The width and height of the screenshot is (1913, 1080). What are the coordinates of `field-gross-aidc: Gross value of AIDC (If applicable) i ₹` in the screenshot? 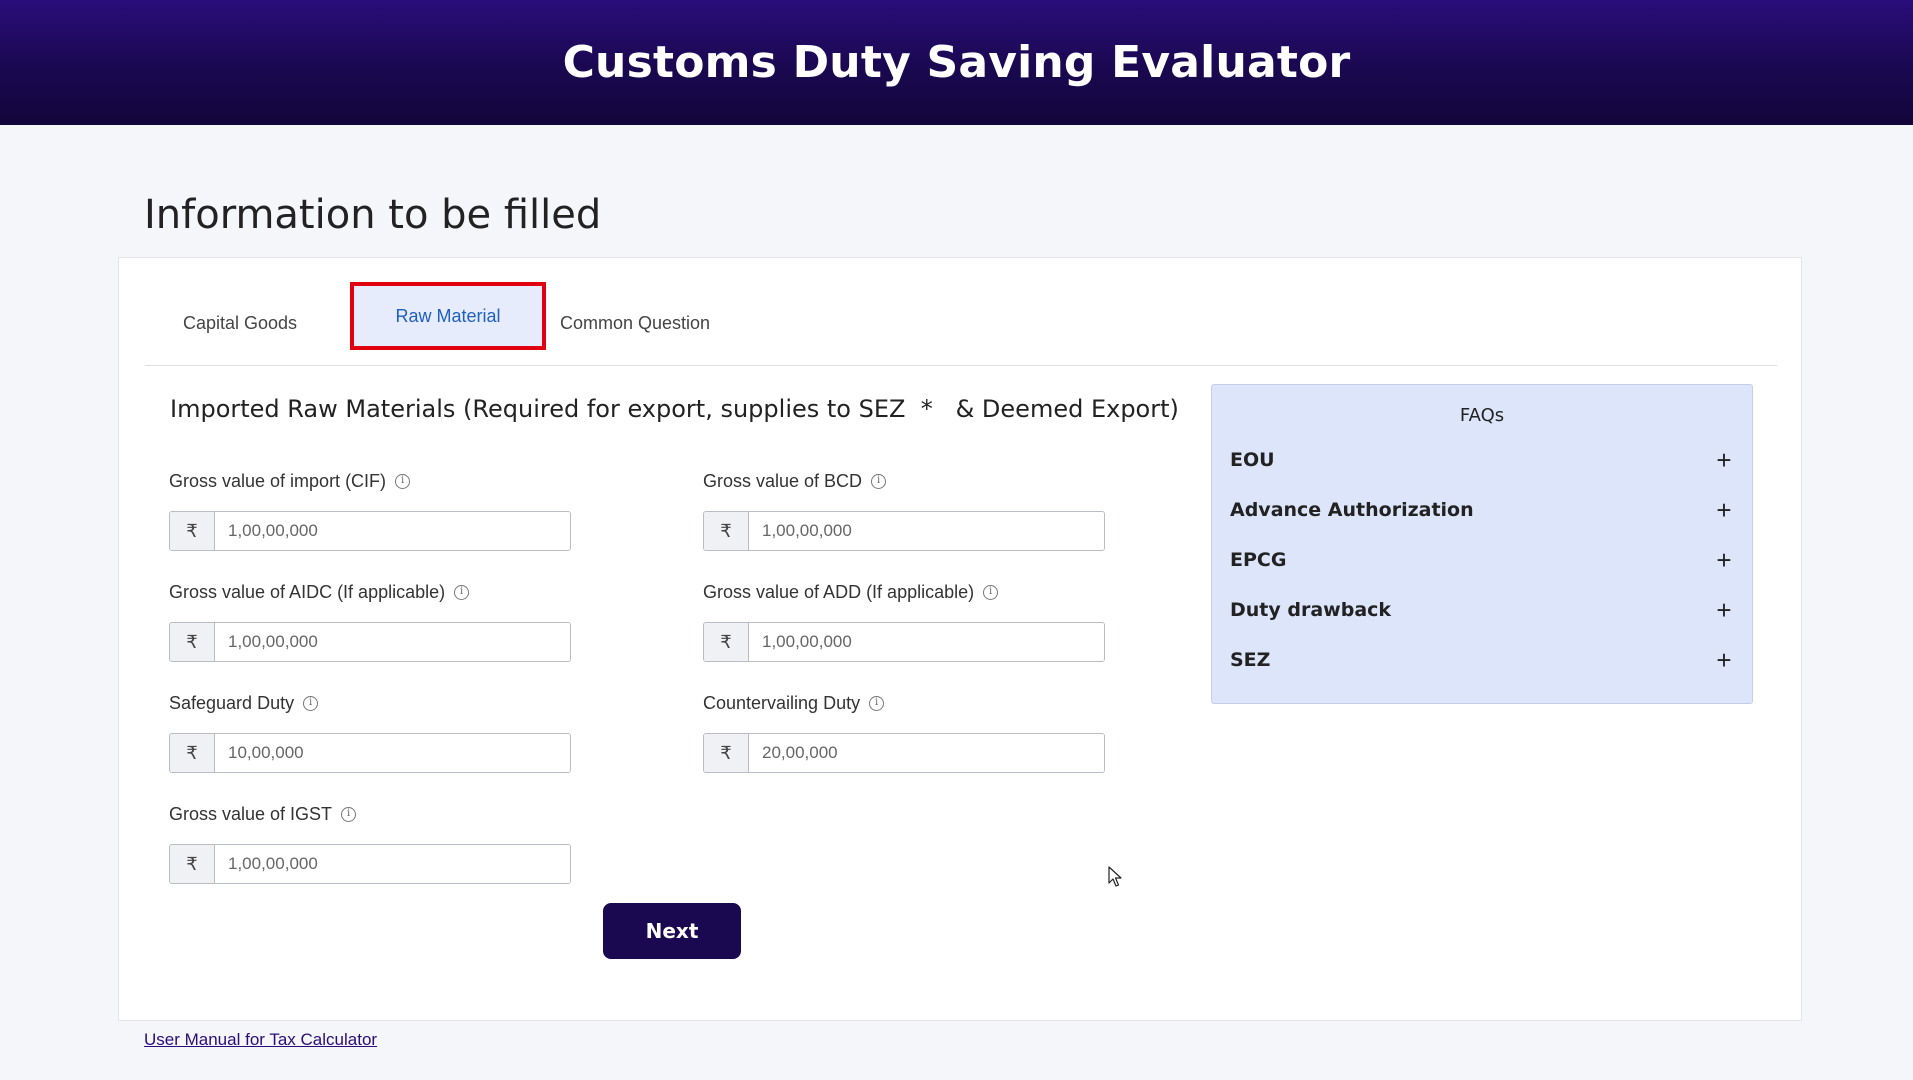 It's located at (370, 621).